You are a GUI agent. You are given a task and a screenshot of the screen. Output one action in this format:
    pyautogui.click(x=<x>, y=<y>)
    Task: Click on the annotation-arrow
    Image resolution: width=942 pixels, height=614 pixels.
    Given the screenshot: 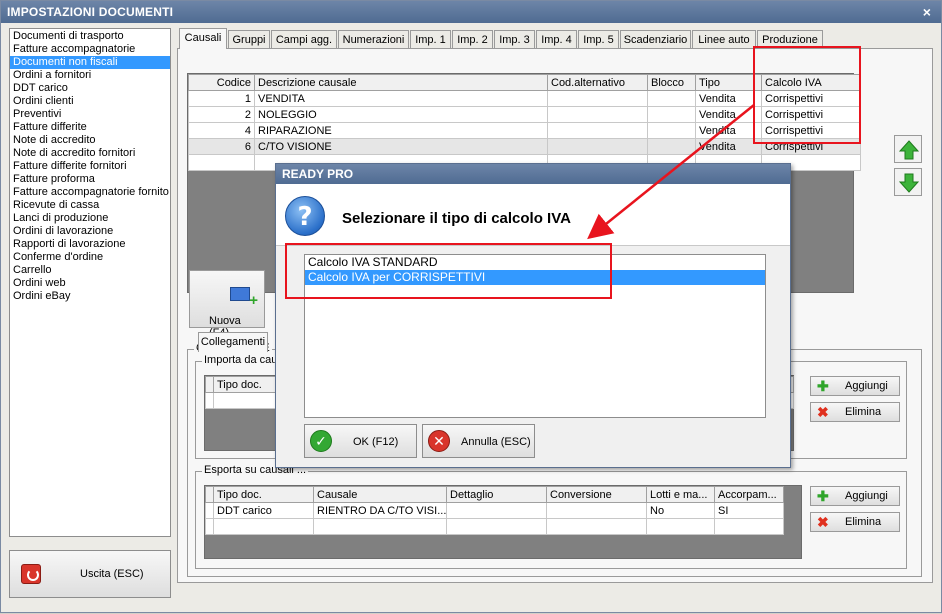 What is the action you would take?
    pyautogui.click(x=671, y=172)
    